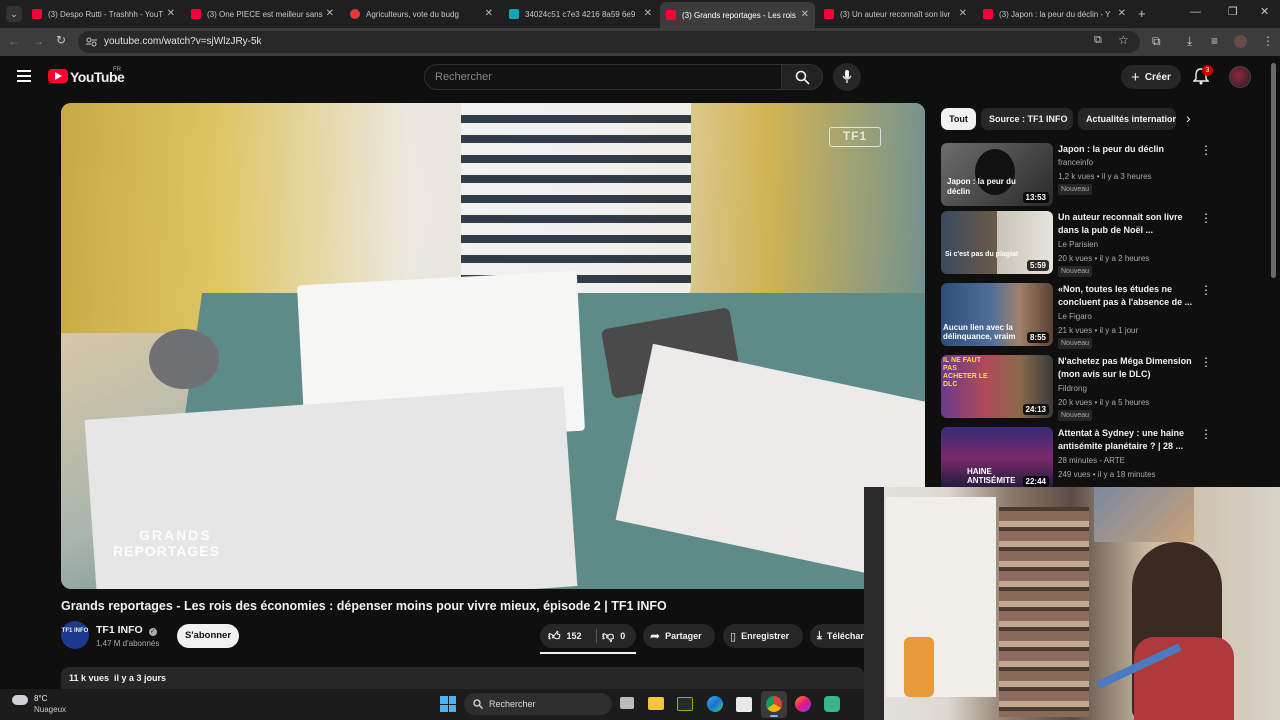 The width and height of the screenshot is (1280, 720). I want to click on store-icon, so click(744, 704).